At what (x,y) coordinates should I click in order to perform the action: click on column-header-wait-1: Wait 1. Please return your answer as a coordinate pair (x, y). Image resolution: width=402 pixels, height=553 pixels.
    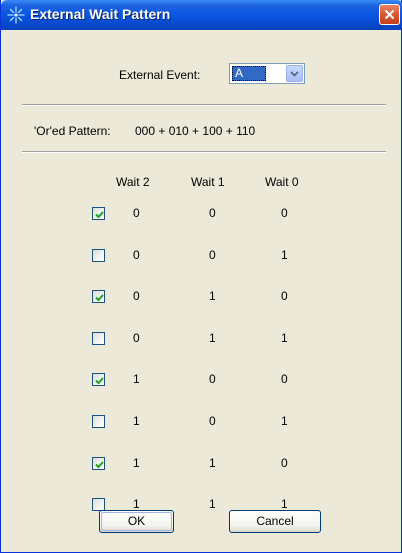
    Looking at the image, I should click on (208, 182).